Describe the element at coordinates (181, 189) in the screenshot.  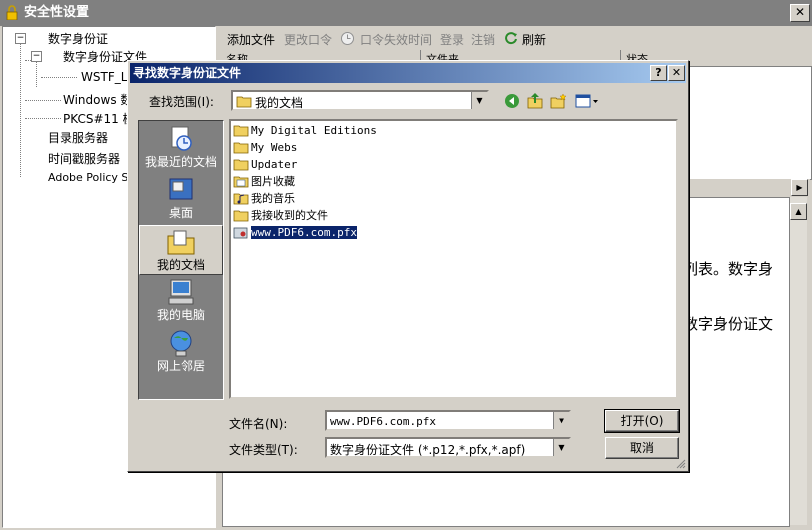
I see `desktop-icon` at that location.